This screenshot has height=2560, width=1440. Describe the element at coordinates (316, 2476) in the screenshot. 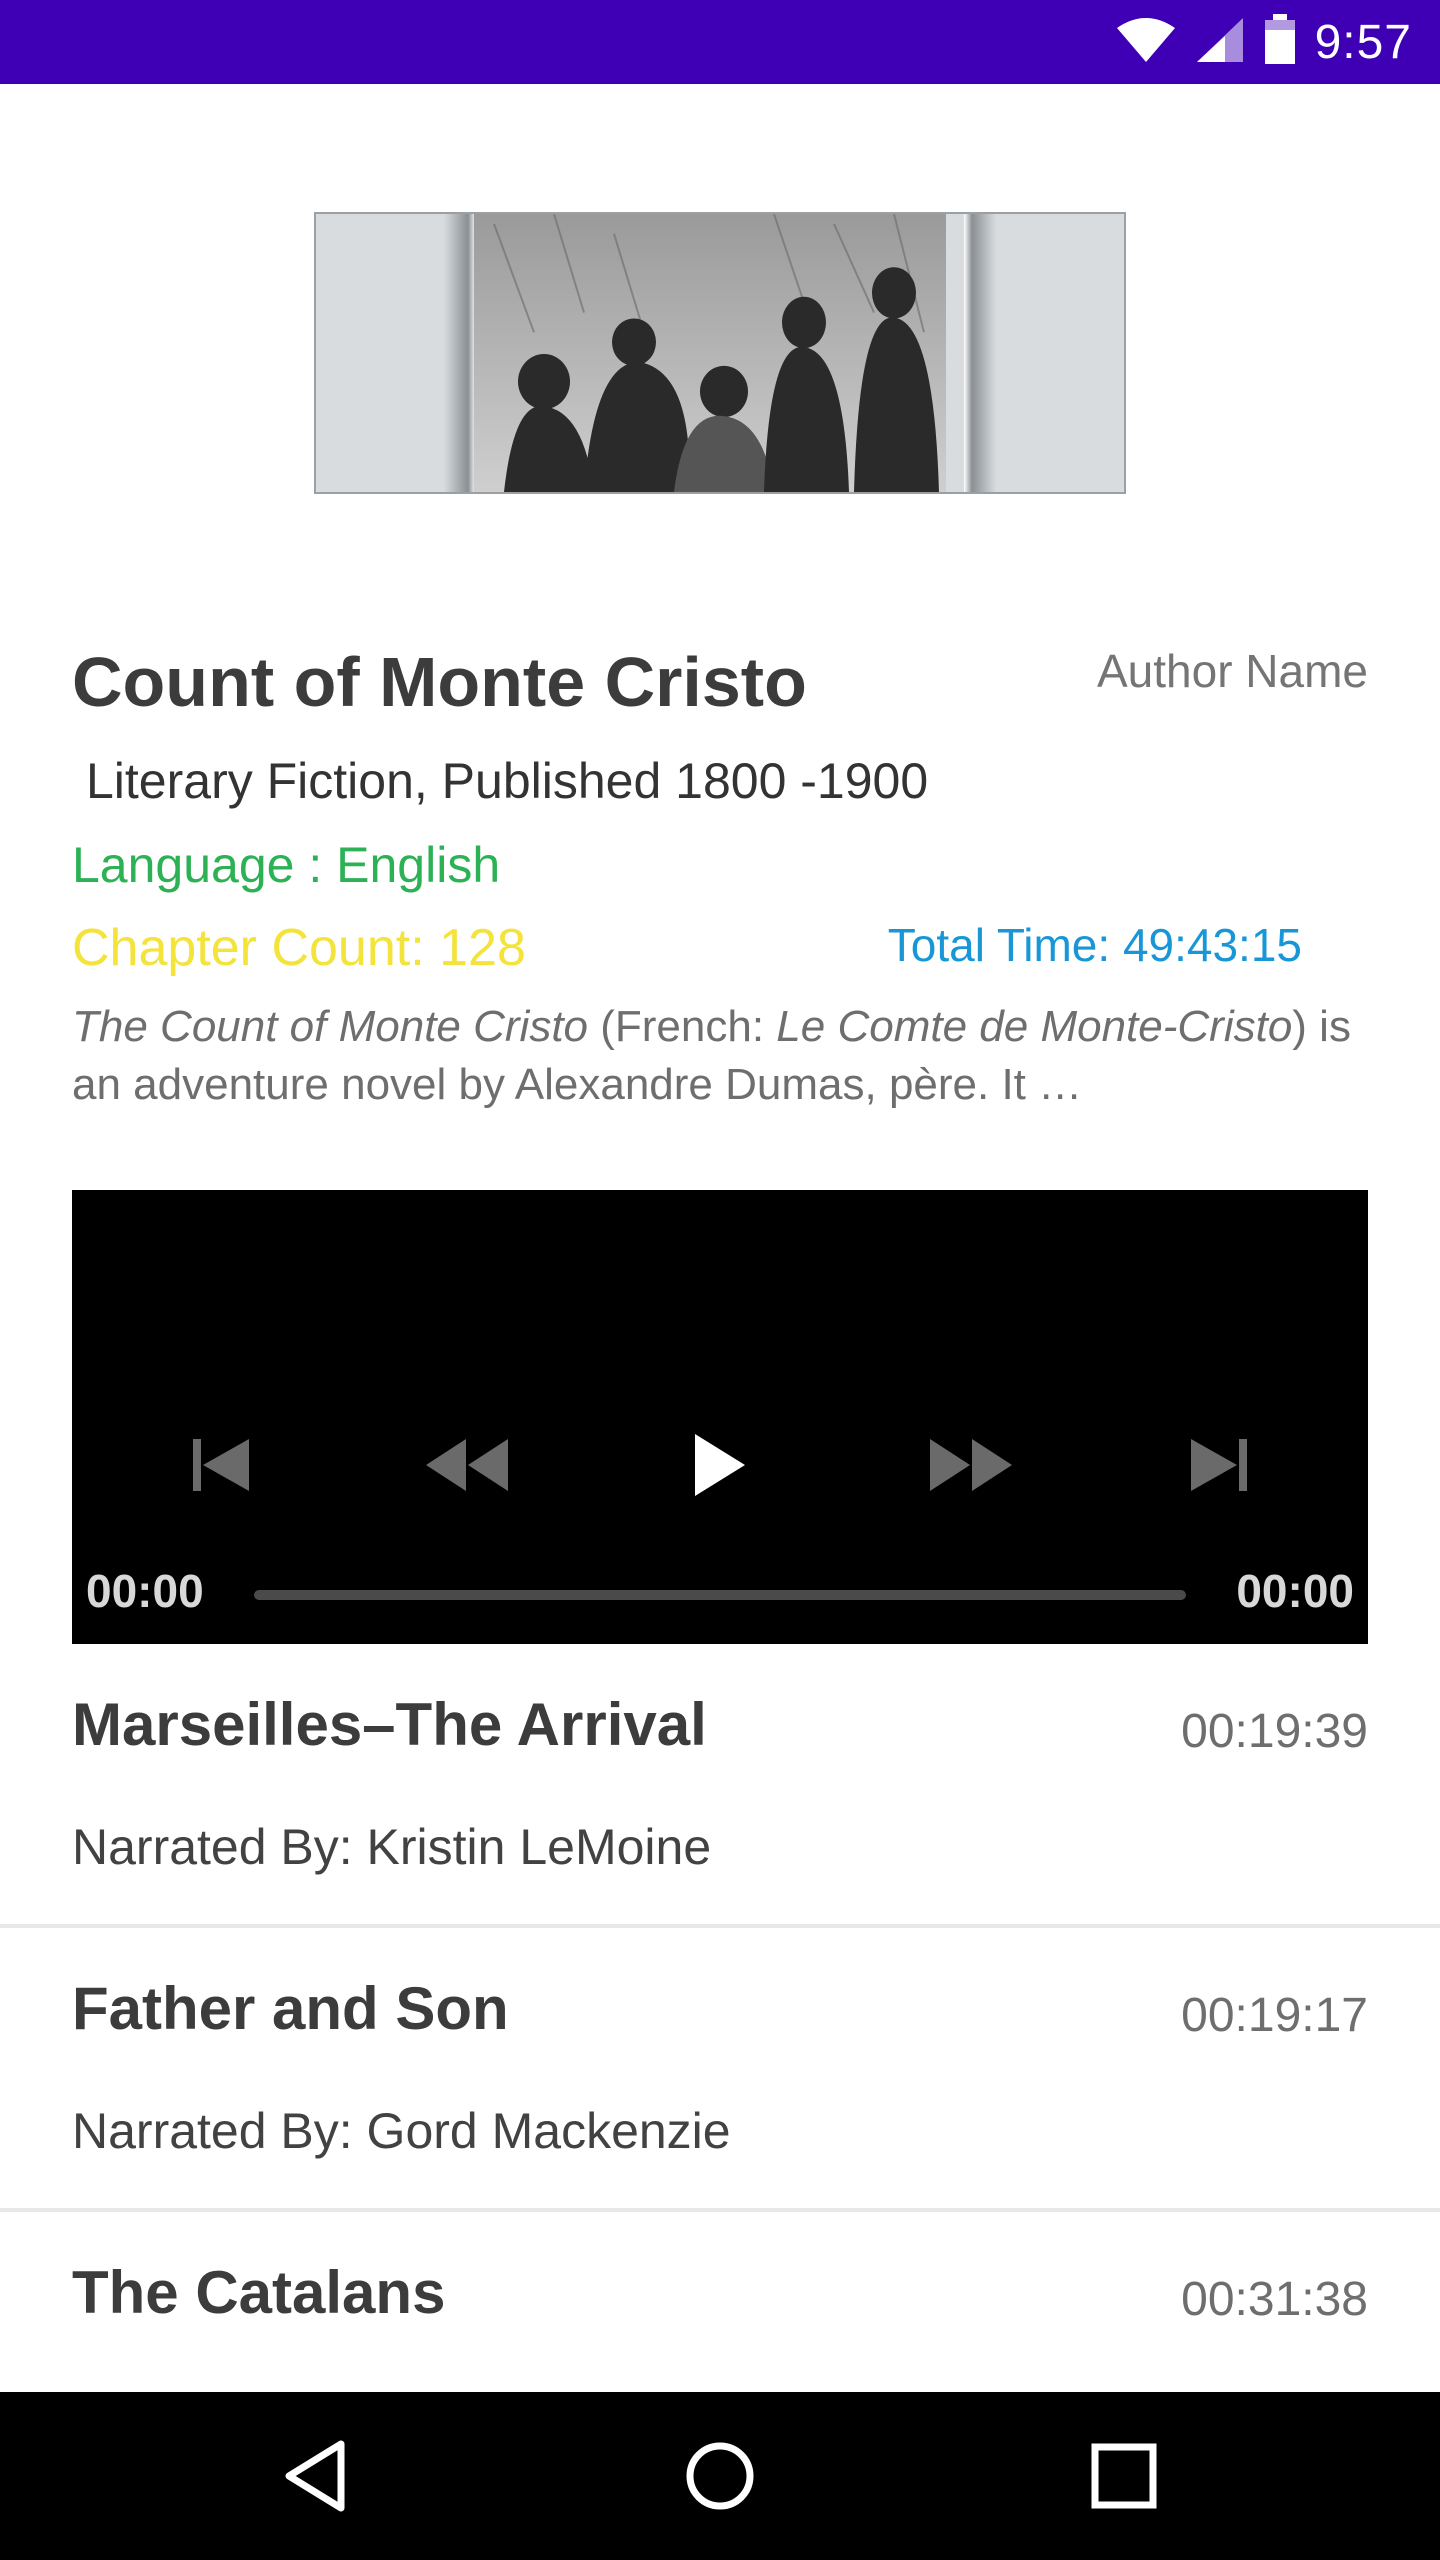

I see `back-icon` at that location.